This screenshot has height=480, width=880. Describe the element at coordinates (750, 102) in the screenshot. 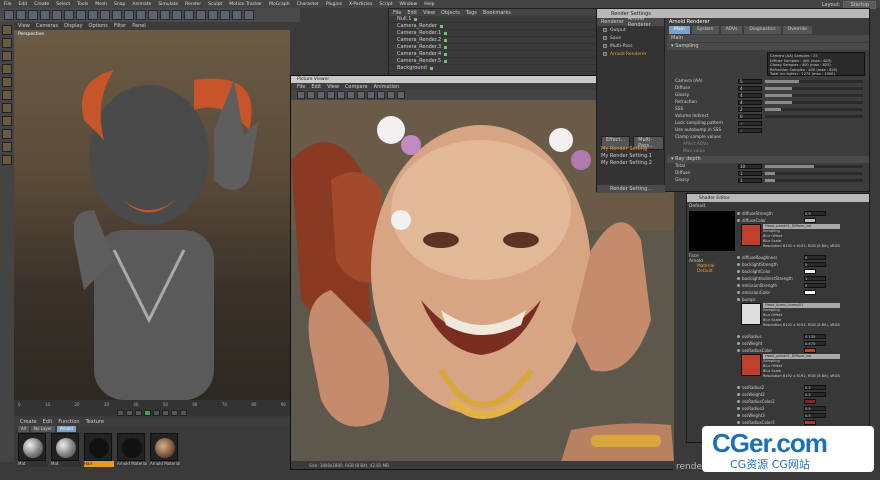

I see `param-value: 4` at that location.